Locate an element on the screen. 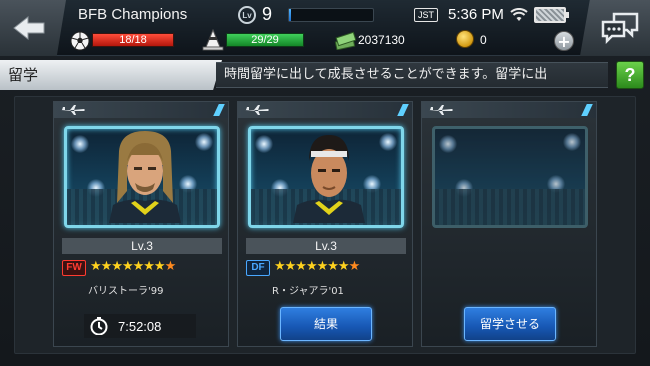 The height and width of the screenshot is (366, 650). position-badge: DF is located at coordinates (258, 268).